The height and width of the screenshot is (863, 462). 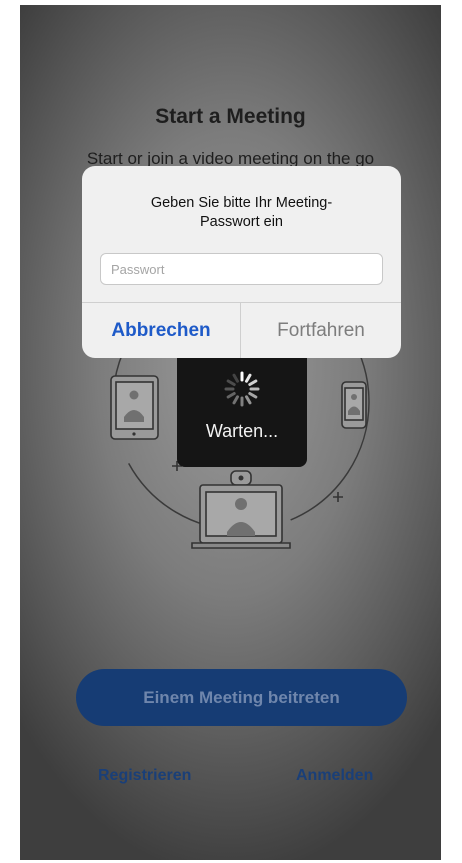 What do you see at coordinates (242, 389) in the screenshot?
I see `spinner-icon` at bounding box center [242, 389].